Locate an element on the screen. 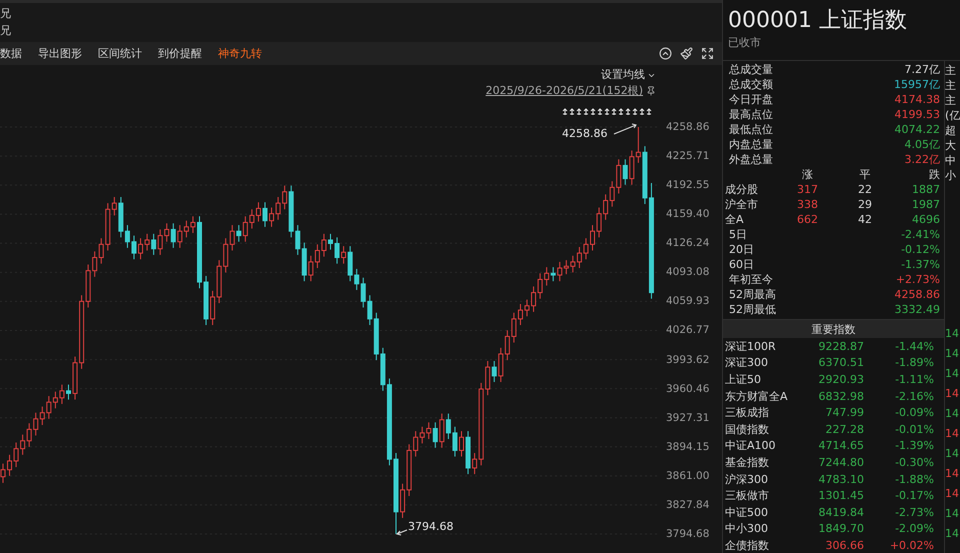 The image size is (960, 553). index-value: 1849.70 is located at coordinates (841, 529).